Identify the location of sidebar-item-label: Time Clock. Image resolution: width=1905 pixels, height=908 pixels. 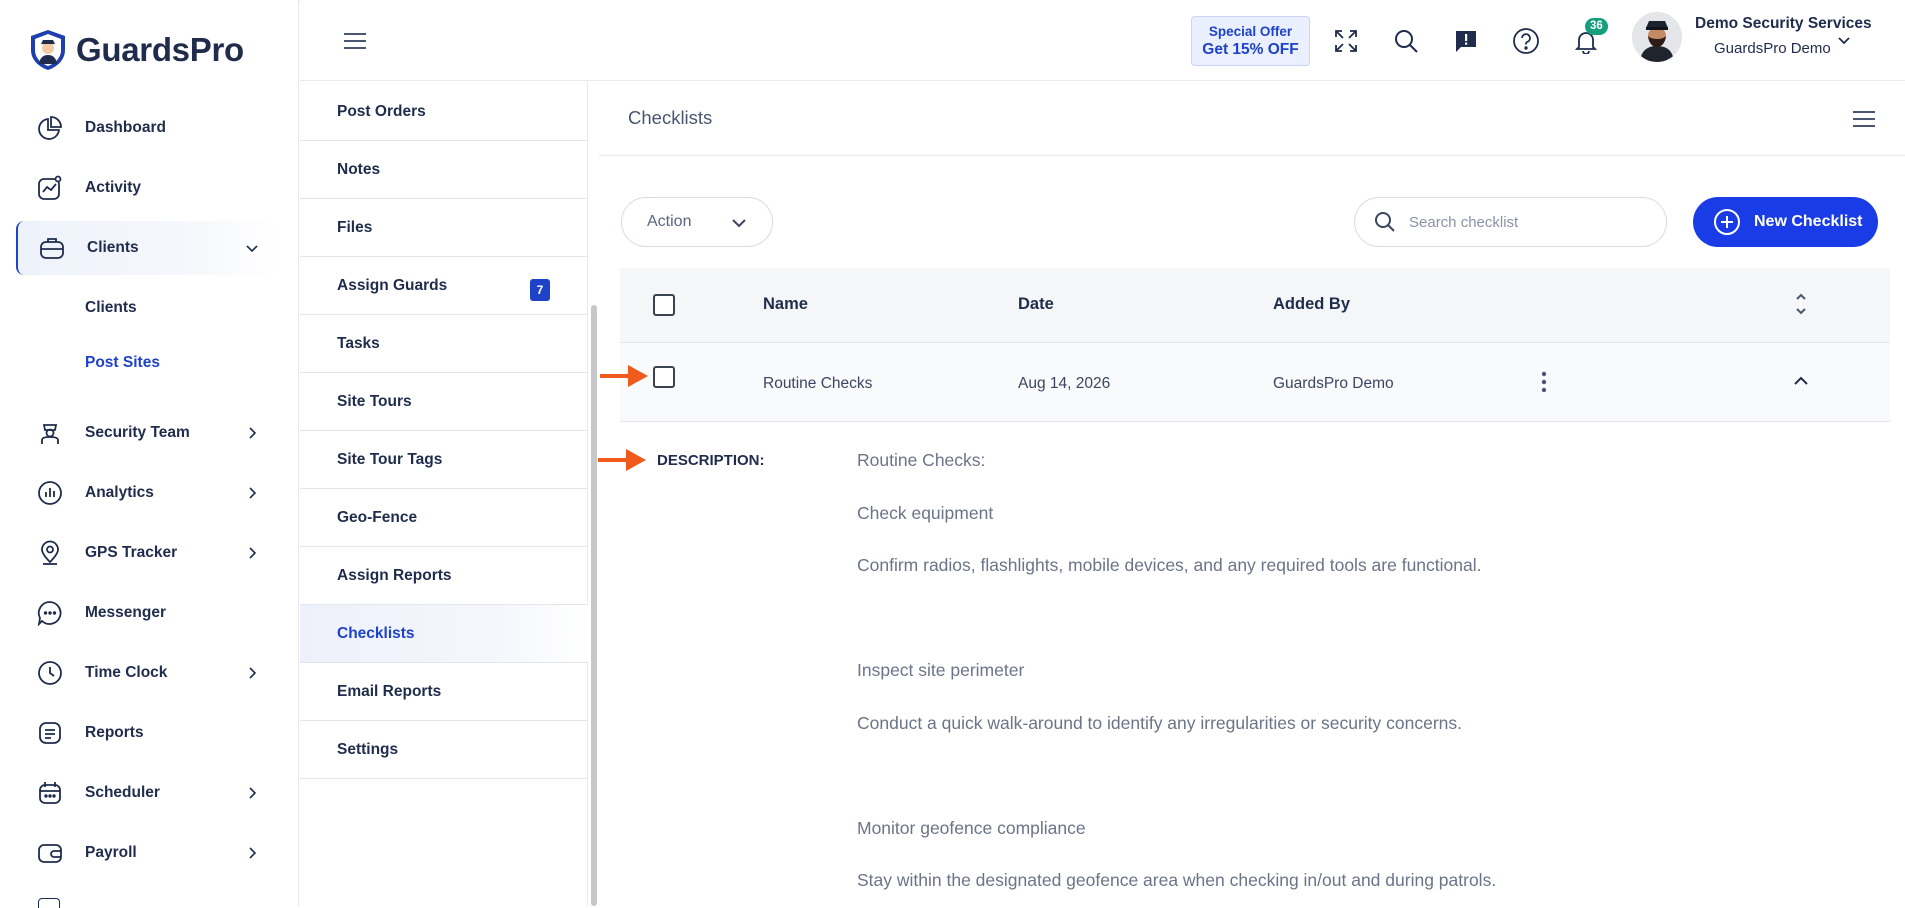
(126, 672).